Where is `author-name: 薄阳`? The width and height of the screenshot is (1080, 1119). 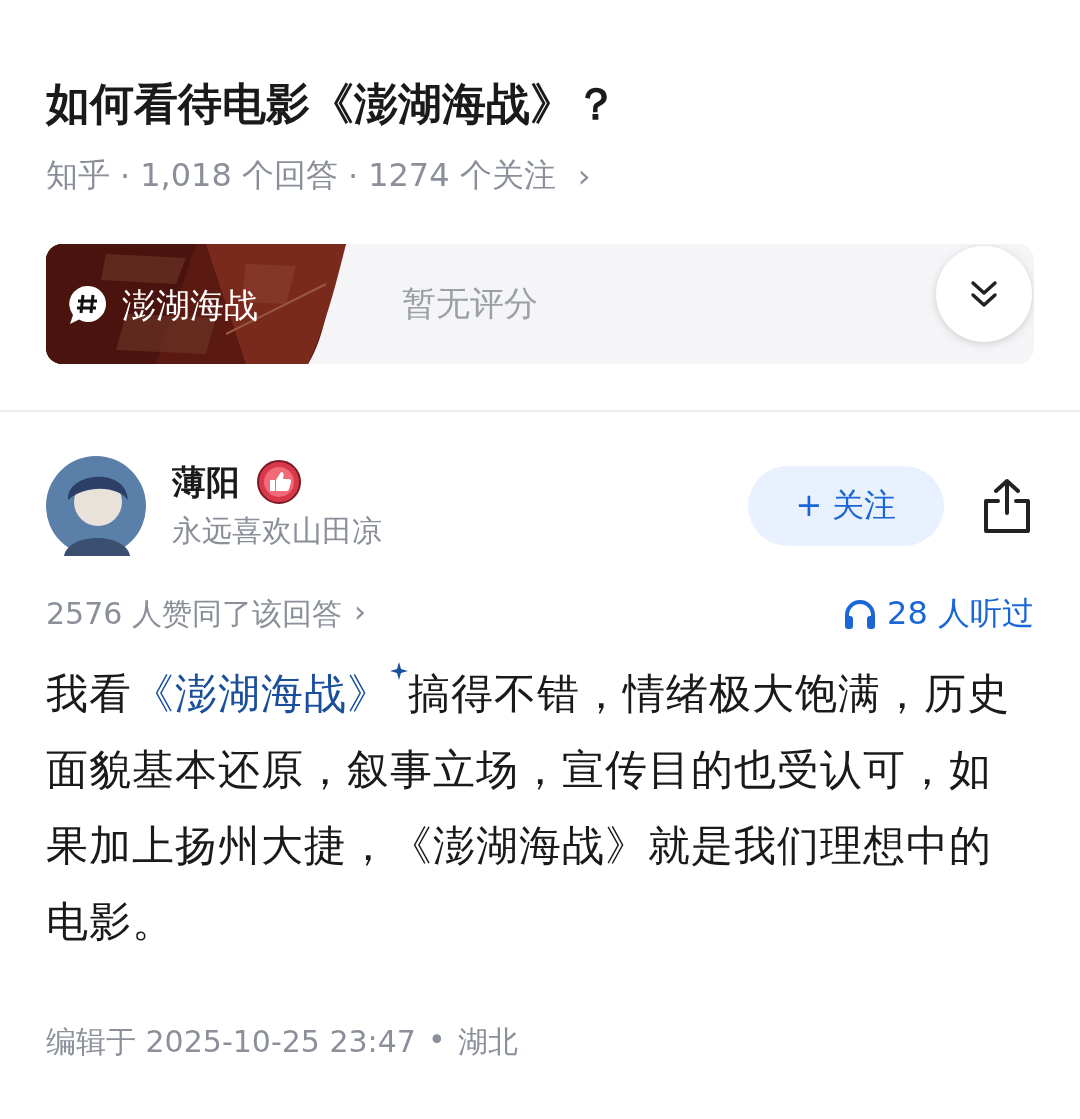 author-name: 薄阳 is located at coordinates (206, 482).